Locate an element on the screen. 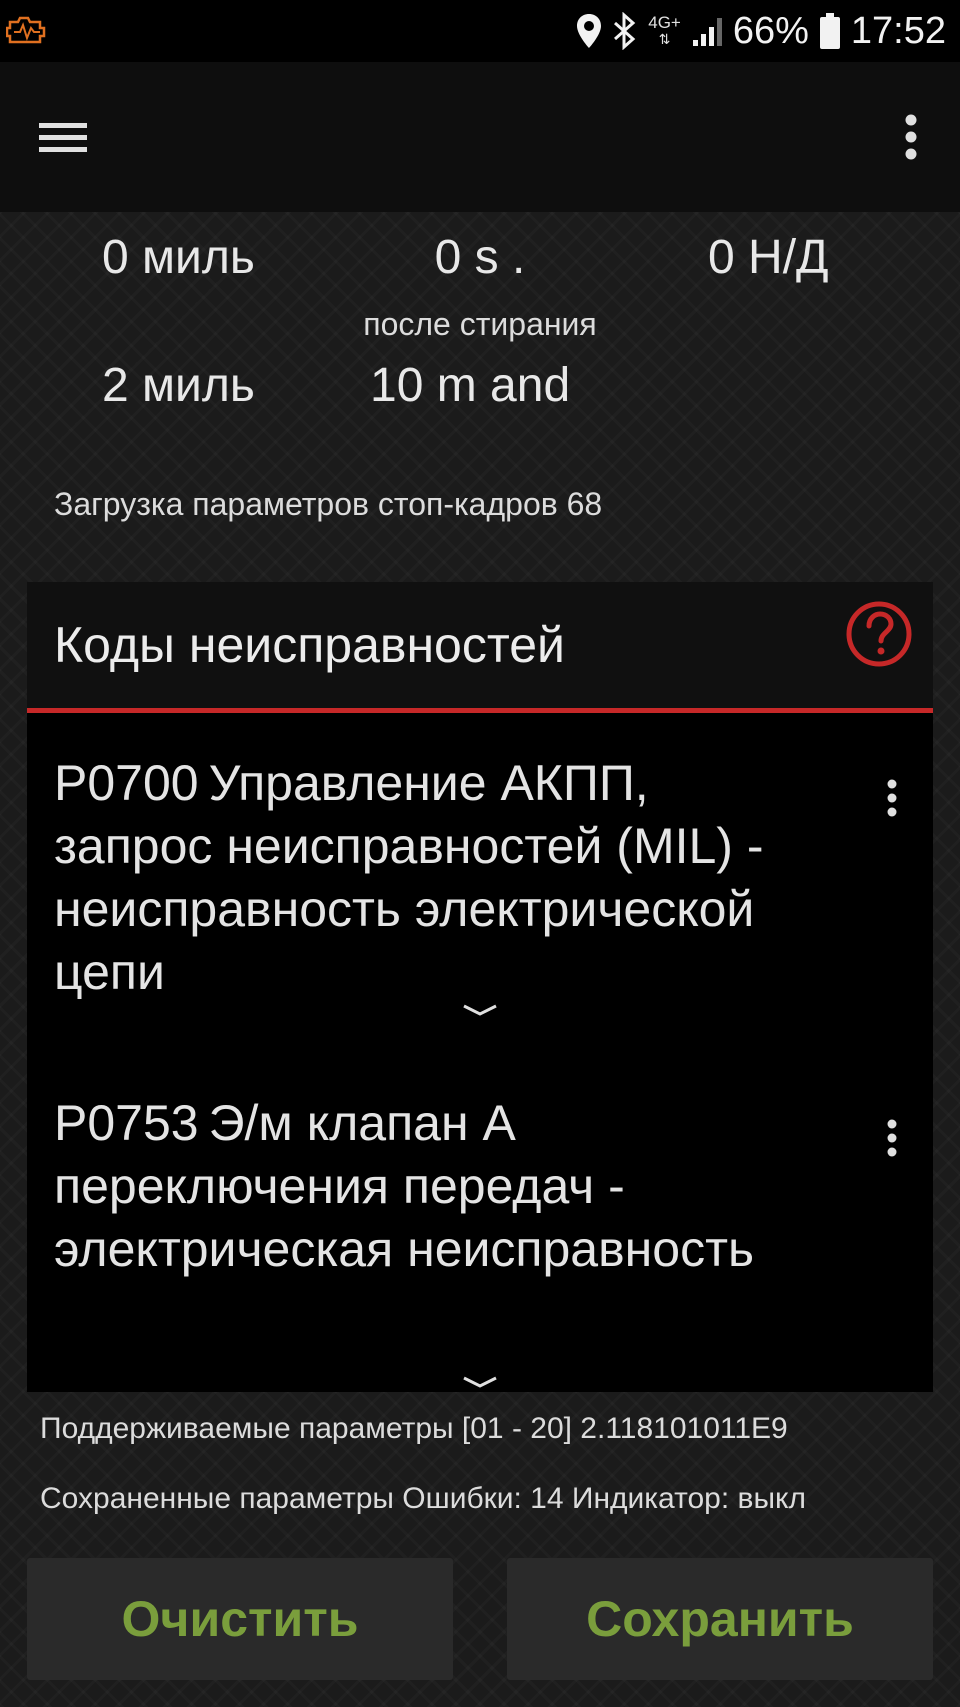 This screenshot has height=1707, width=960. network-type: 4G+ is located at coordinates (664, 22).